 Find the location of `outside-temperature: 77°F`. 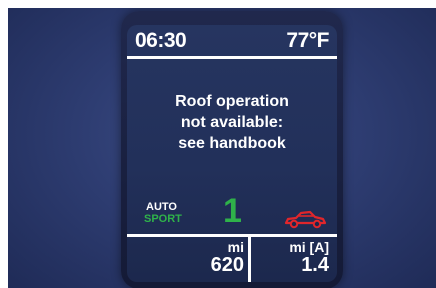

outside-temperature: 77°F is located at coordinates (307, 40).